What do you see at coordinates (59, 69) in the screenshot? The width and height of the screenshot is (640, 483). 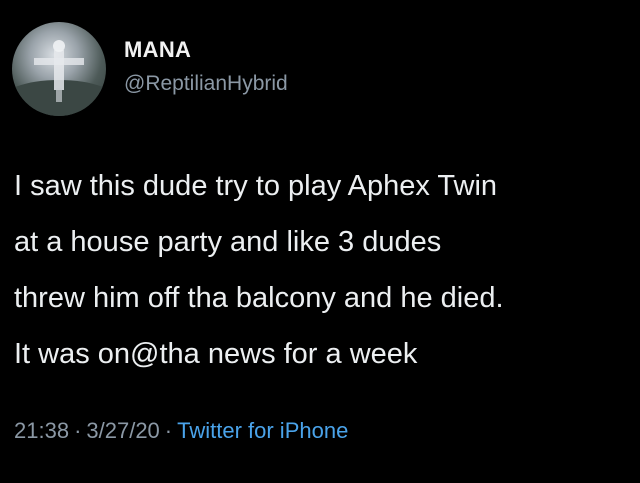 I see `statue-avatar-icon` at bounding box center [59, 69].